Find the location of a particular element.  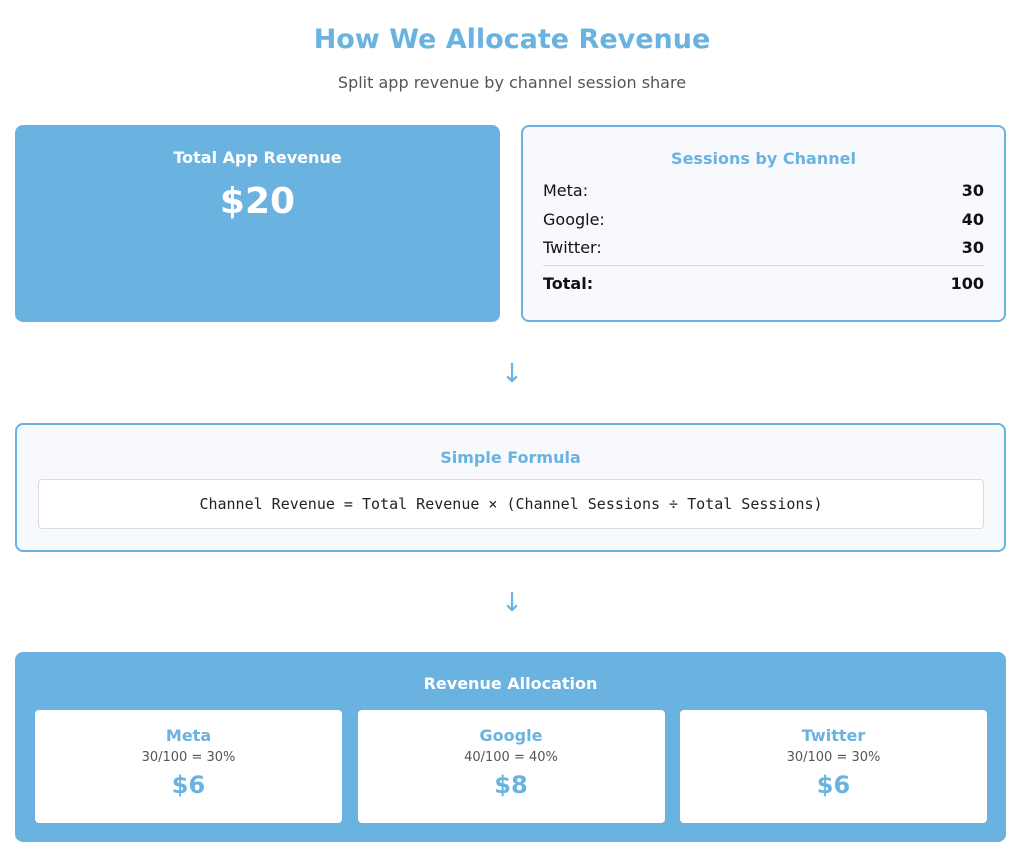

allocation-calc: 40/100 = 40% is located at coordinates (511, 757).